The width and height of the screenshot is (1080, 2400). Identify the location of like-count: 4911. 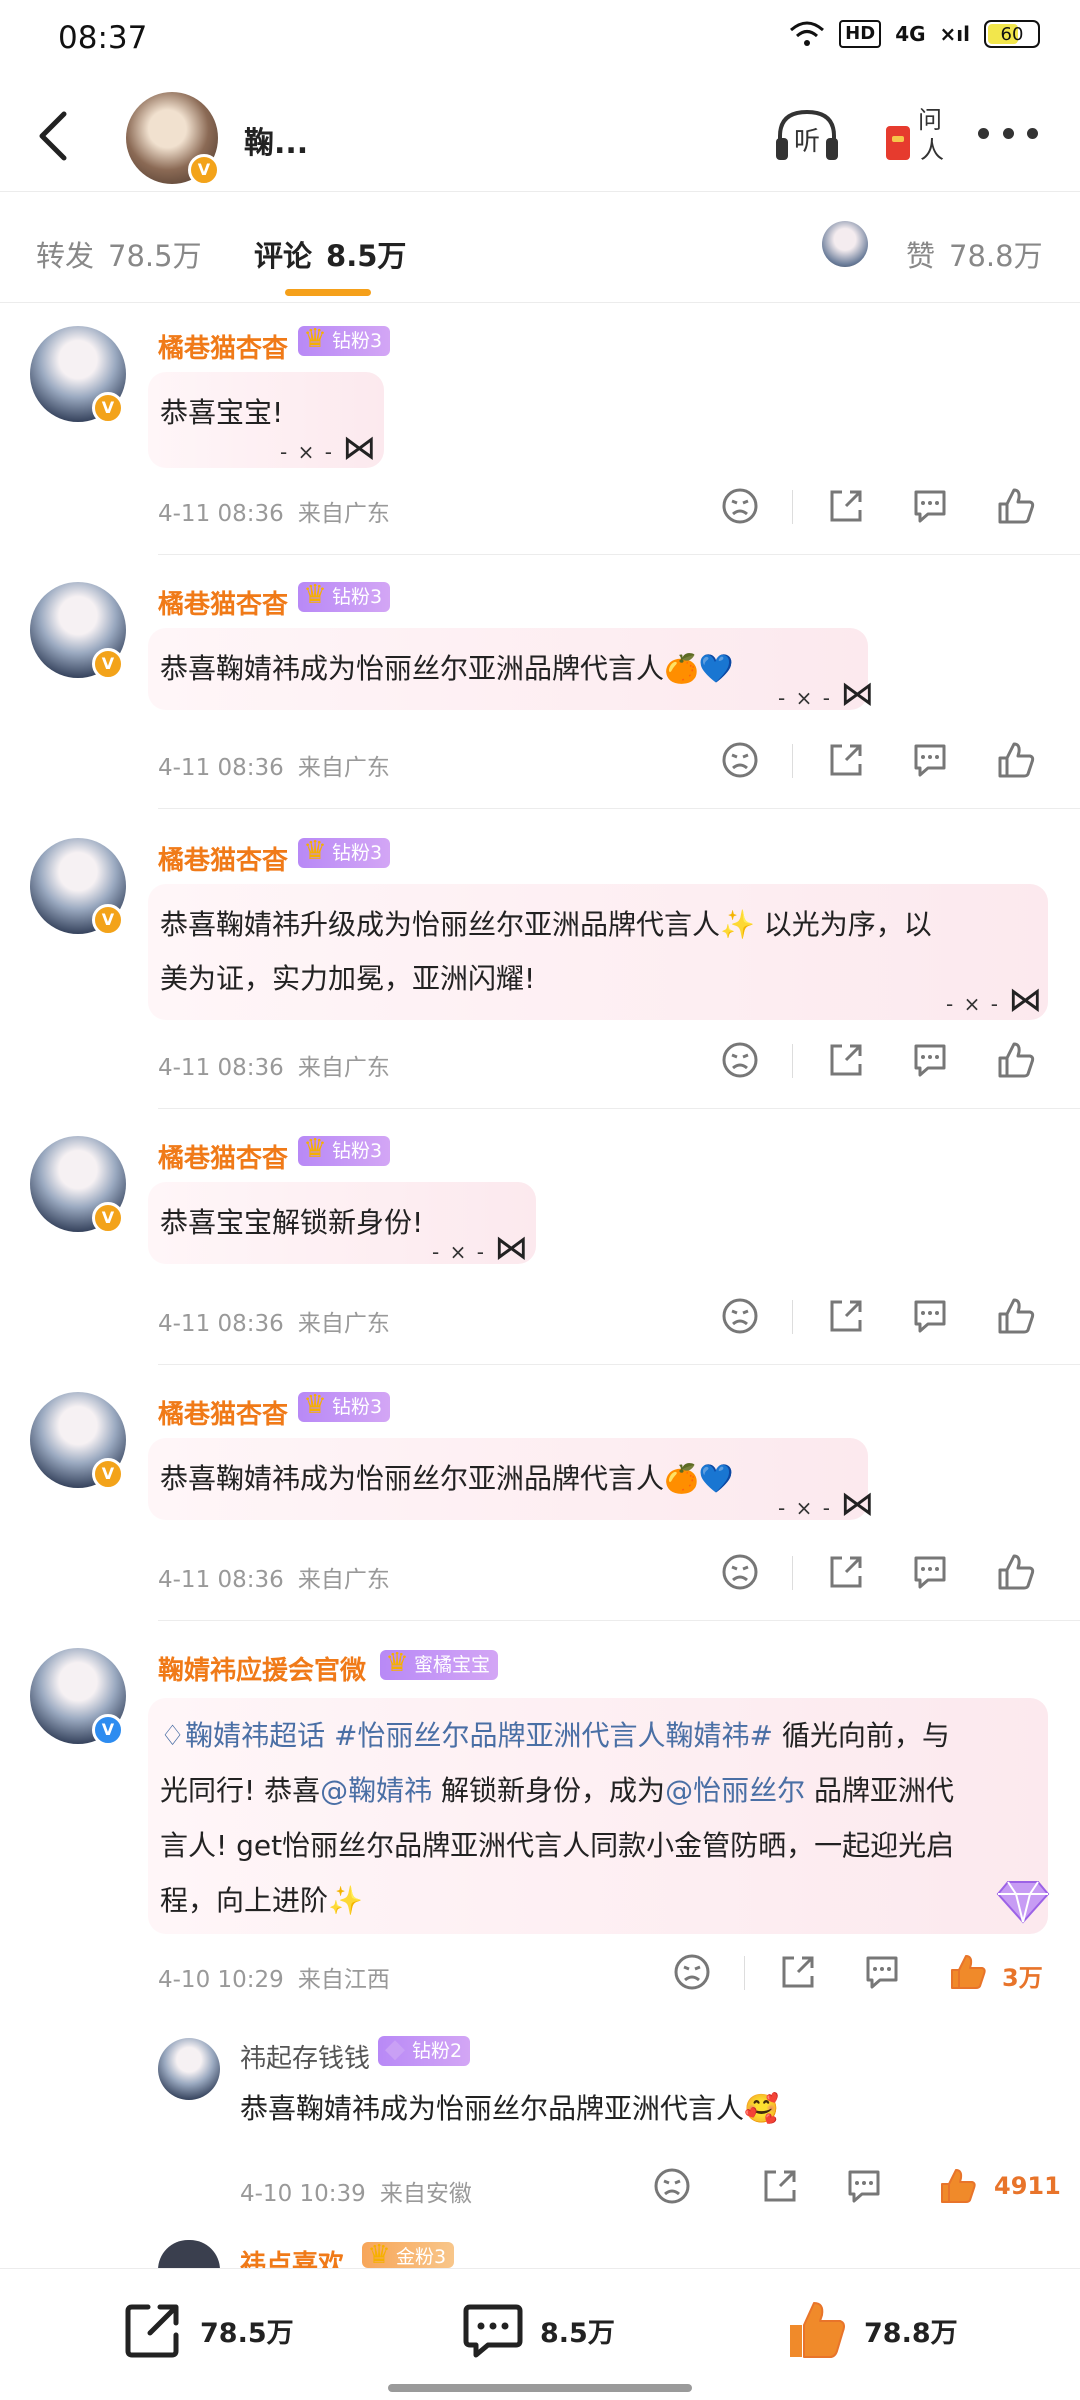
(1027, 2186).